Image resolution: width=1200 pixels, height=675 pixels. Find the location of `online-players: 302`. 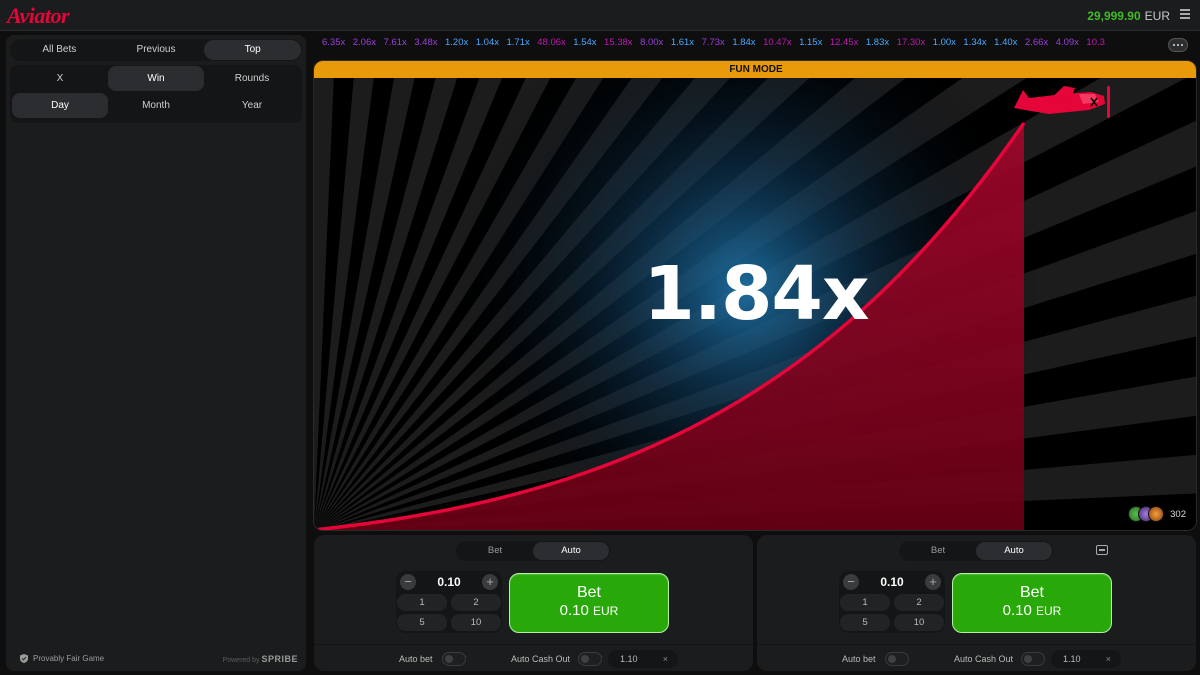

online-players: 302 is located at coordinates (1157, 514).